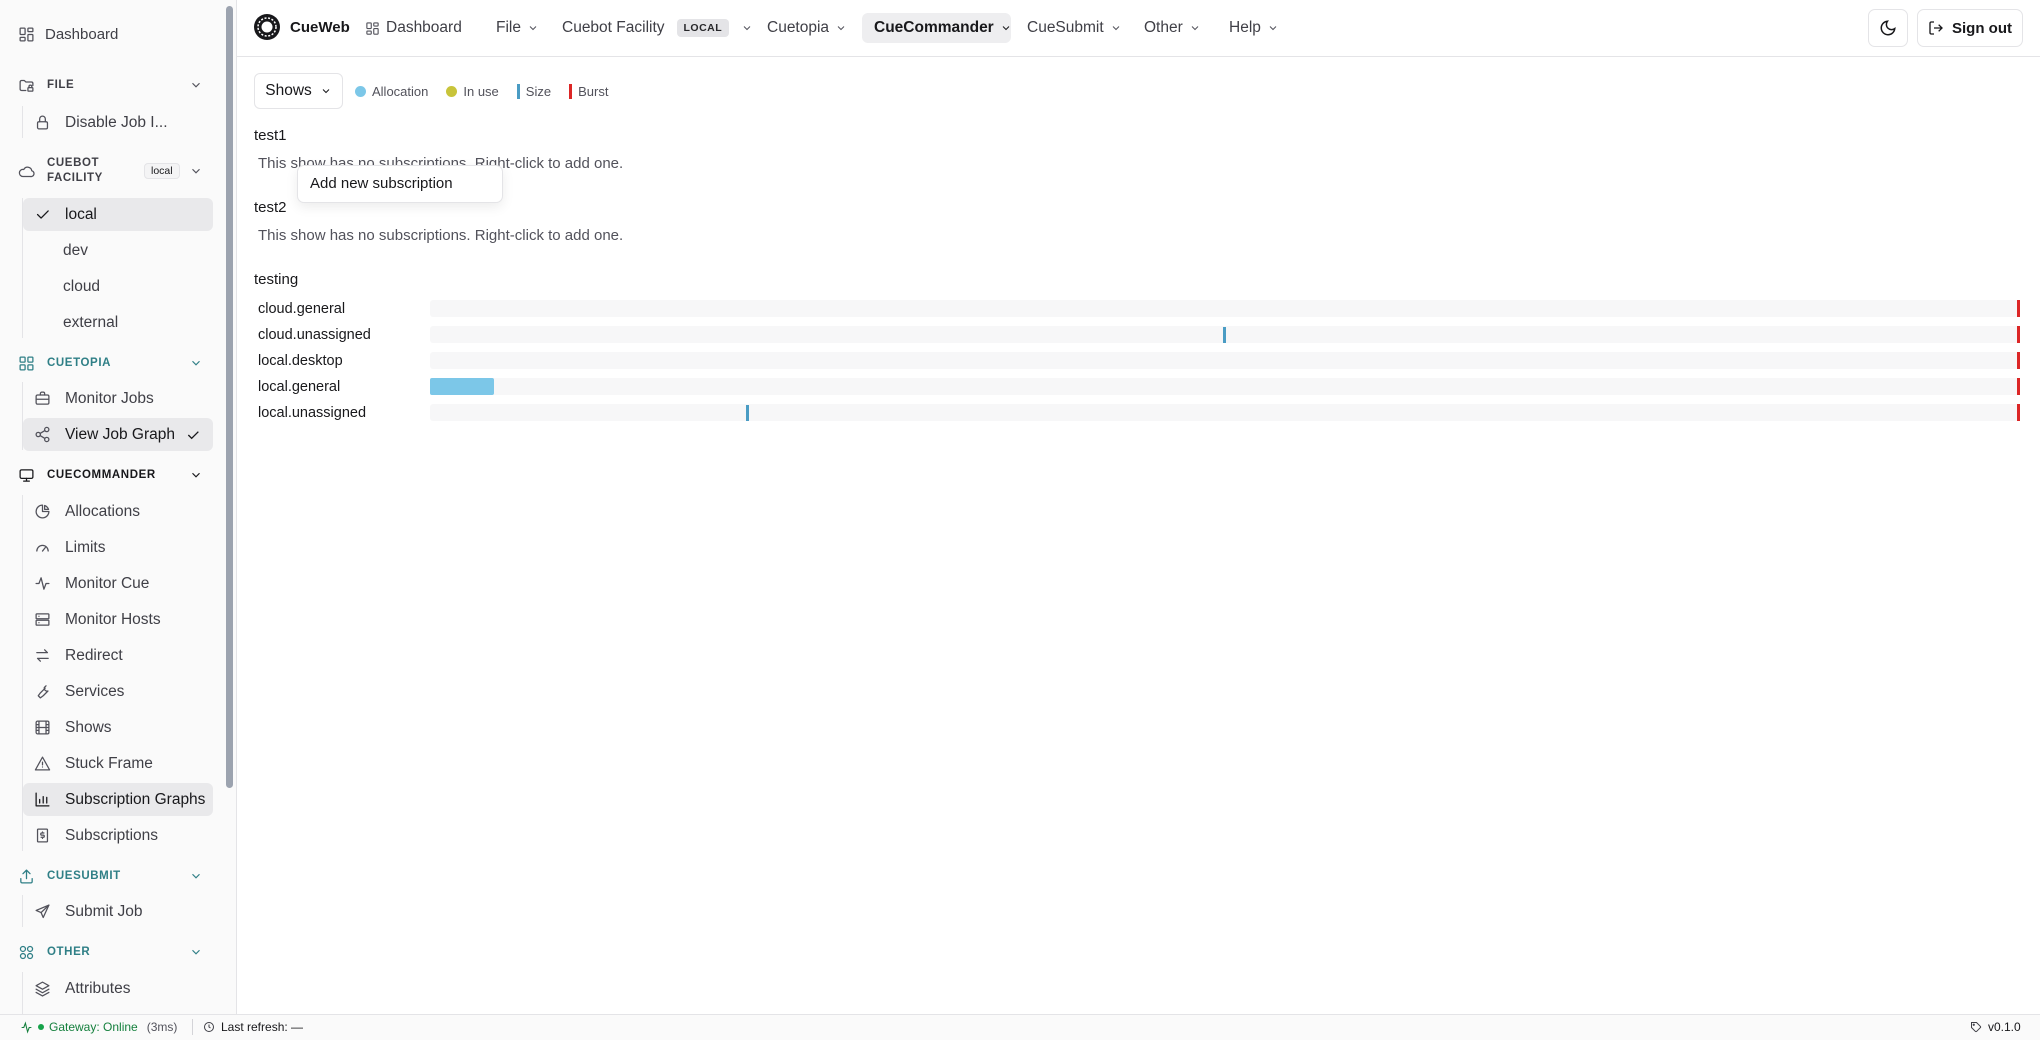  I want to click on sidebar-item-subscription-graphs: Subscription Graphs, so click(118, 799).